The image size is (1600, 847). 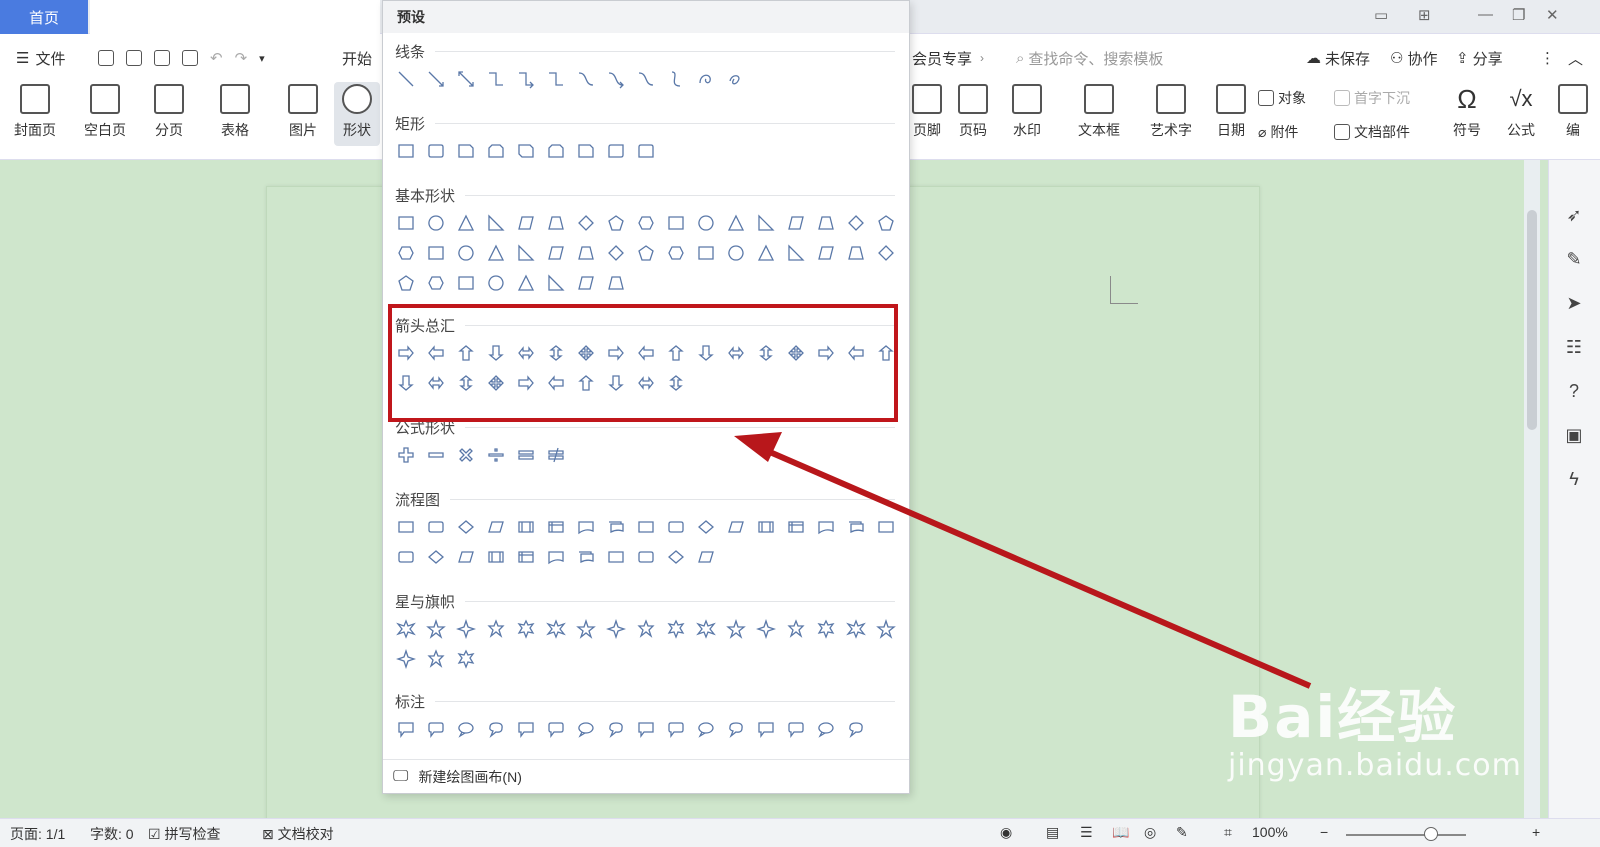 I want to click on wordart-button: 艺术字, so click(x=1171, y=112).